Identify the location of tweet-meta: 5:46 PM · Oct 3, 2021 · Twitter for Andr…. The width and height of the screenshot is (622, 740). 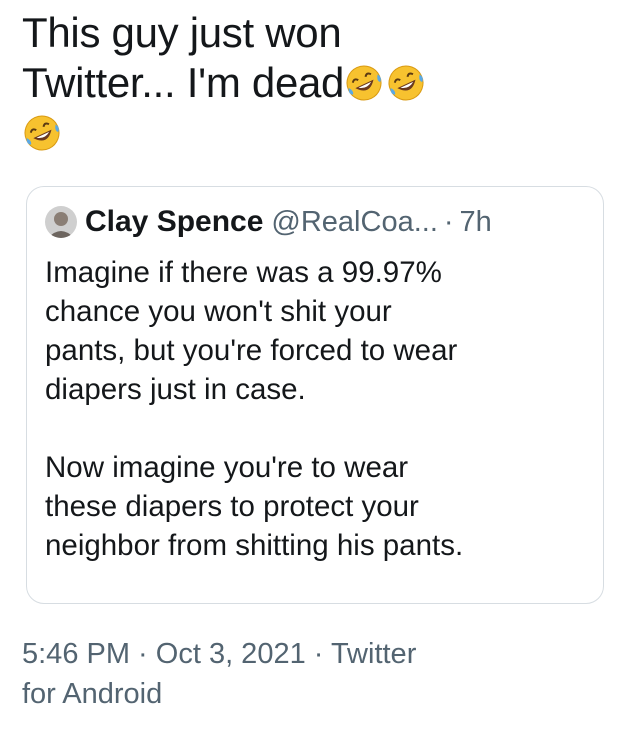
(312, 674).